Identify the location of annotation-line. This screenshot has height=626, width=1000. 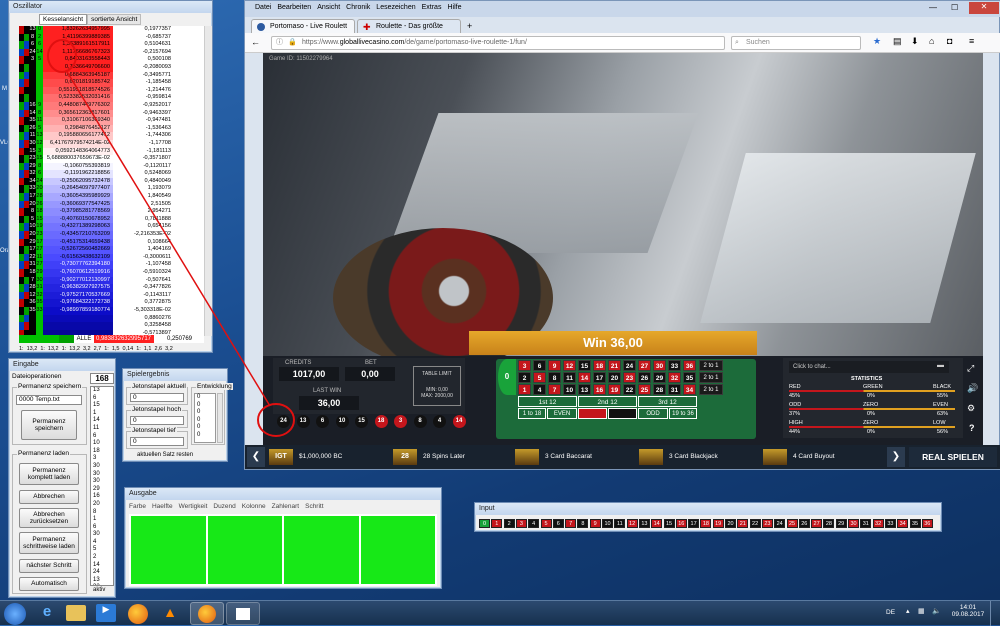
(168, 238).